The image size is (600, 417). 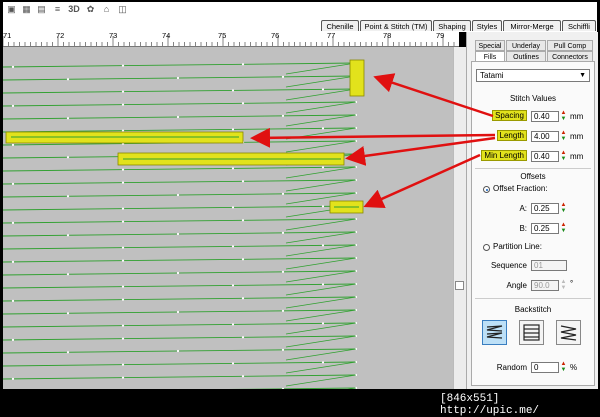 I want to click on palette-icon: ✿, so click(x=90, y=9).